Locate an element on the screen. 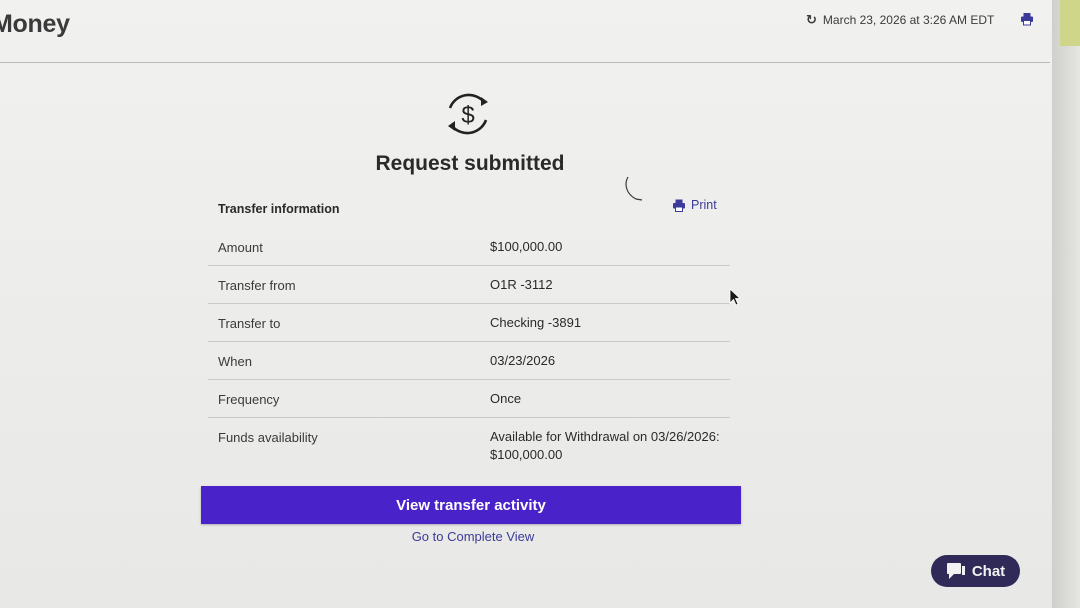 The image size is (1080, 608). section-heading: Transfer information is located at coordinates (279, 209).